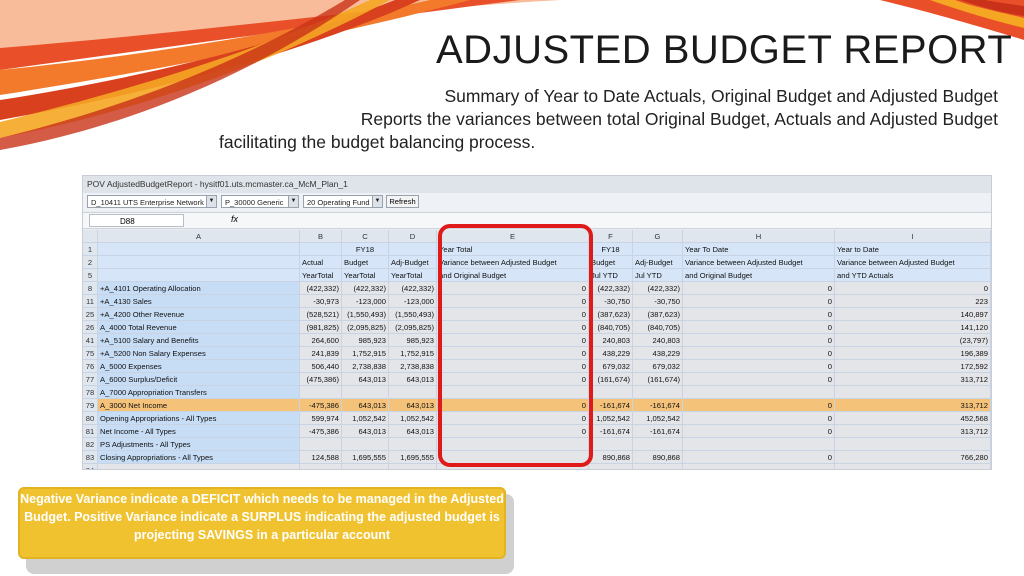  What do you see at coordinates (199, 366) in the screenshot?
I see `account-label: A_5000 Expenses` at bounding box center [199, 366].